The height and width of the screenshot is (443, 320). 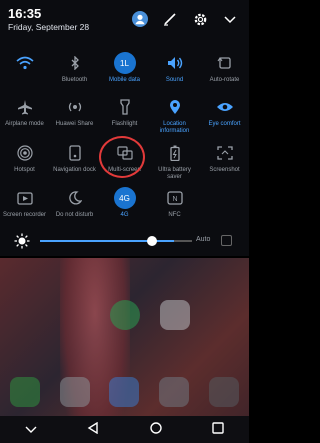 I want to click on tile-ultra-battery-saver: Ultra battery saver, so click(x=174, y=160).